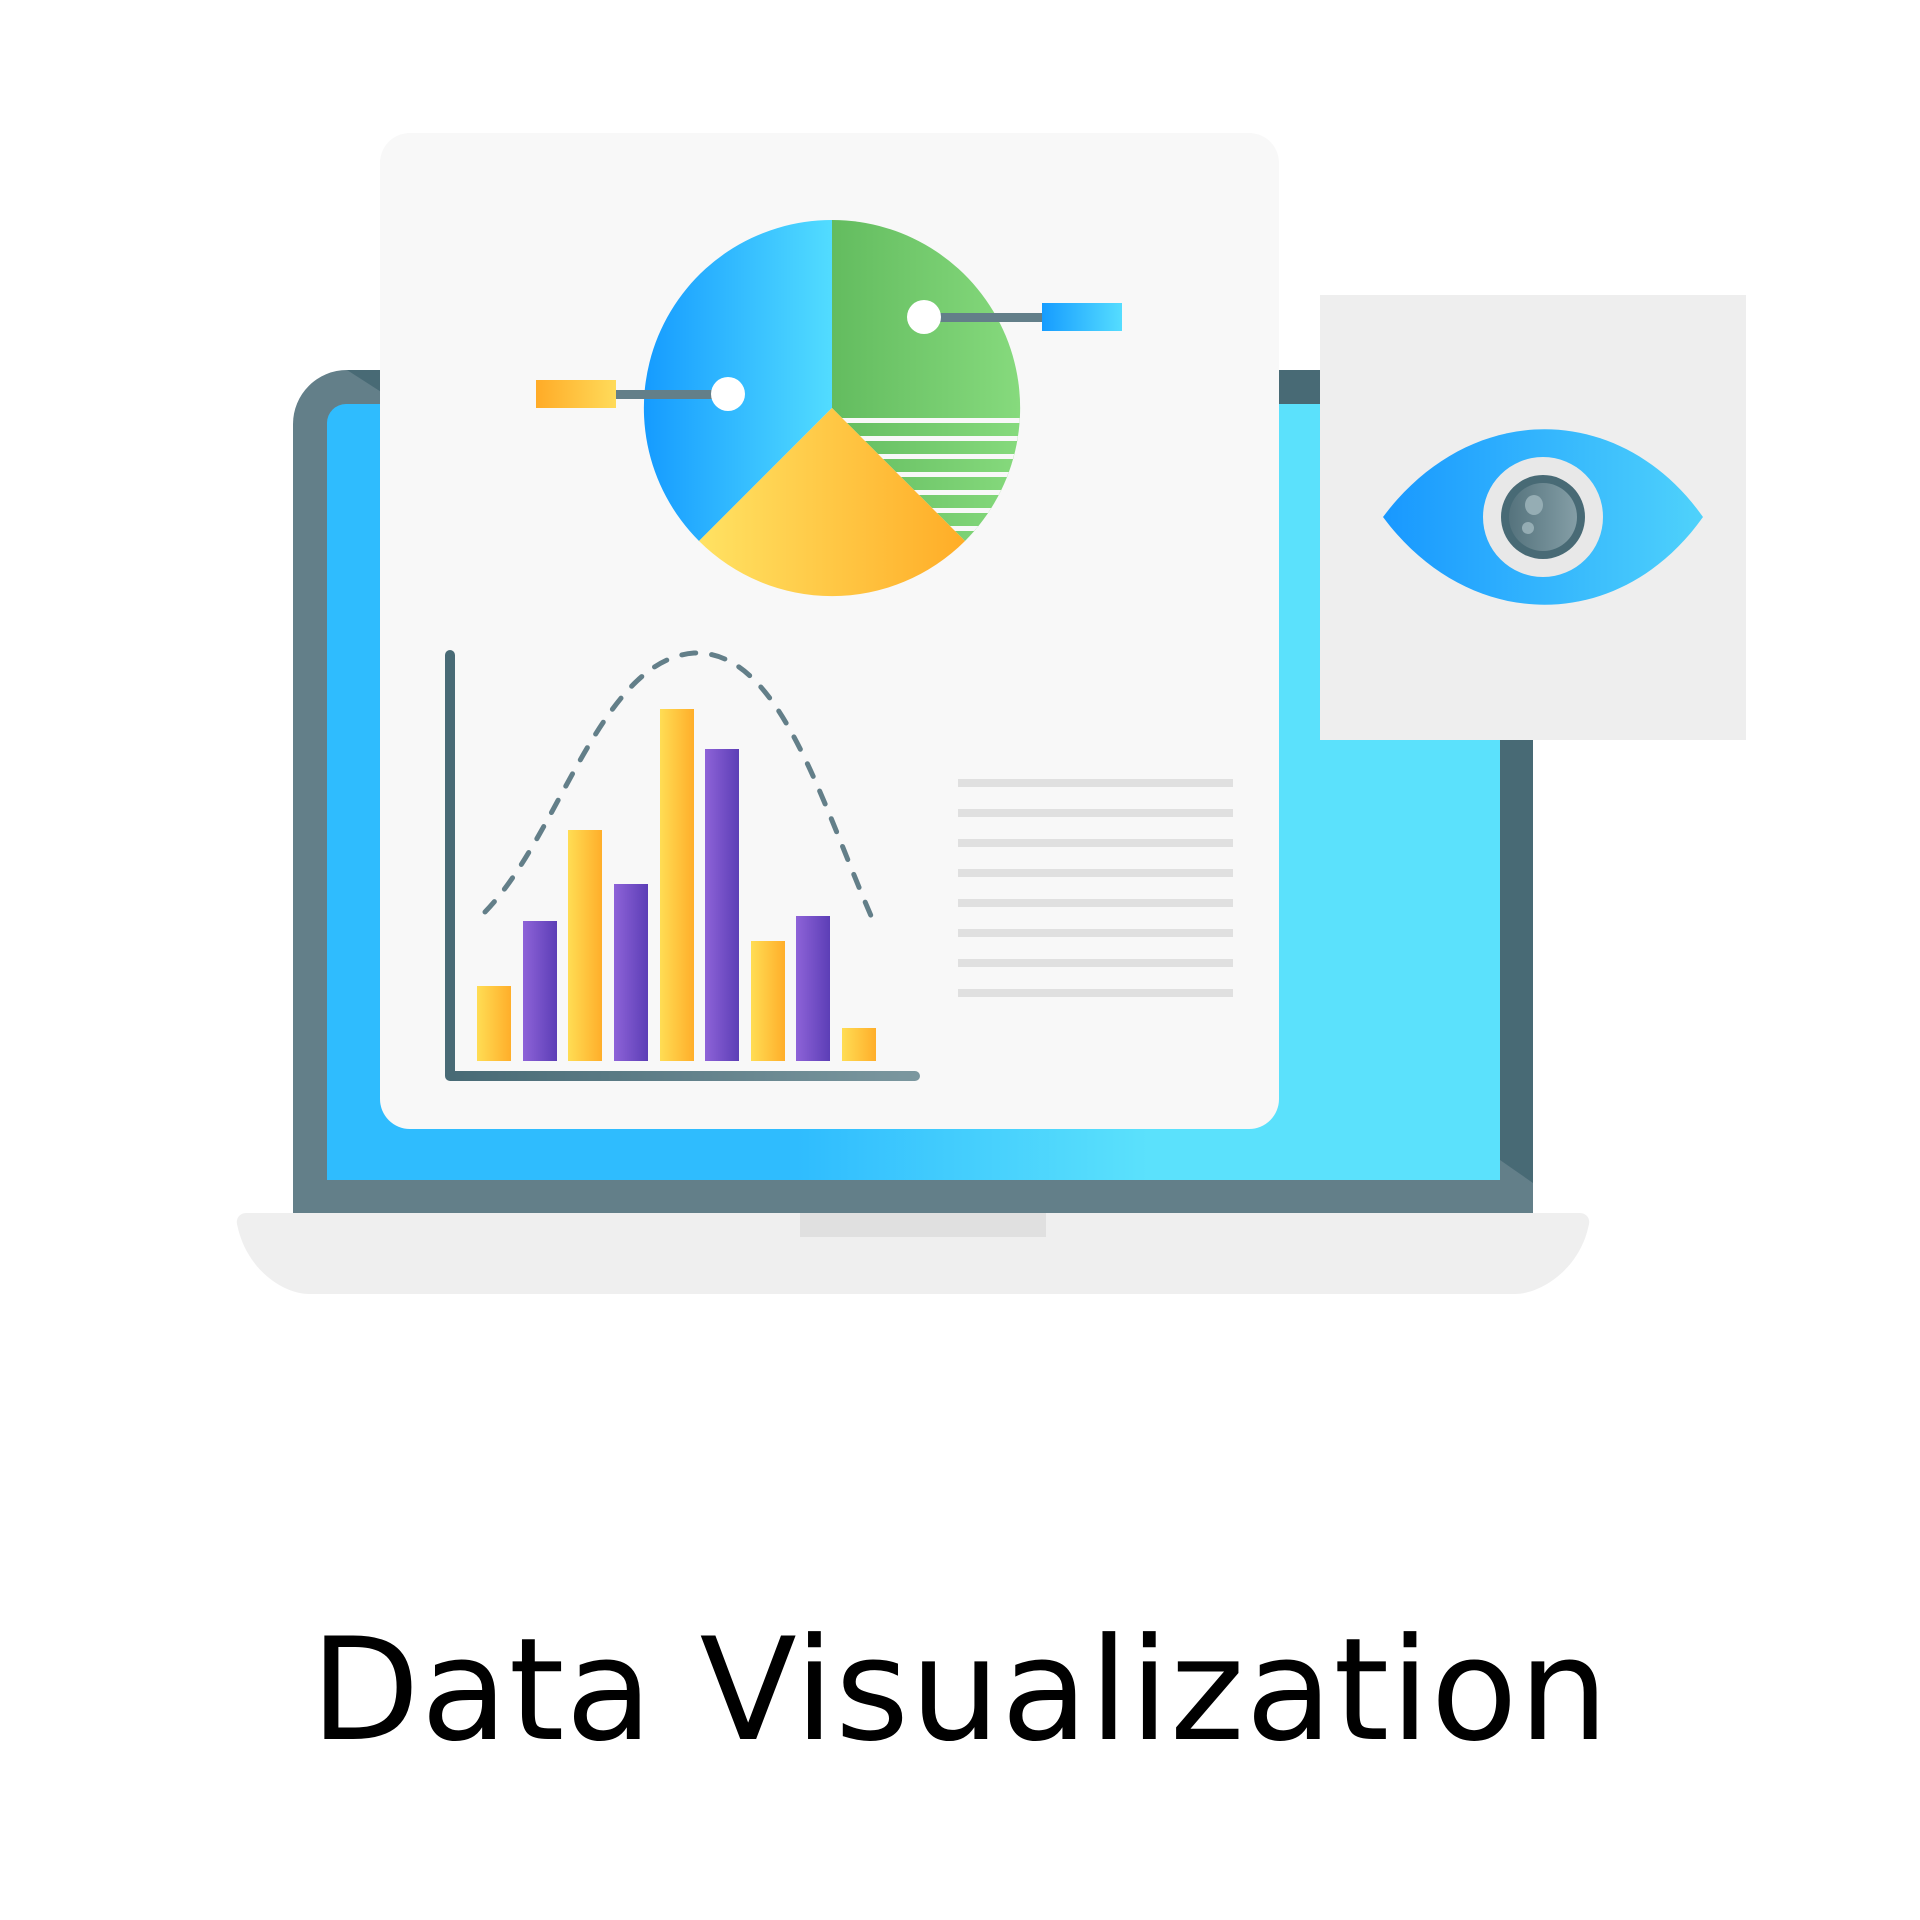 Image resolution: width=1920 pixels, height=1920 pixels. What do you see at coordinates (1534, 505) in the screenshot?
I see `eye-highlight-large` at bounding box center [1534, 505].